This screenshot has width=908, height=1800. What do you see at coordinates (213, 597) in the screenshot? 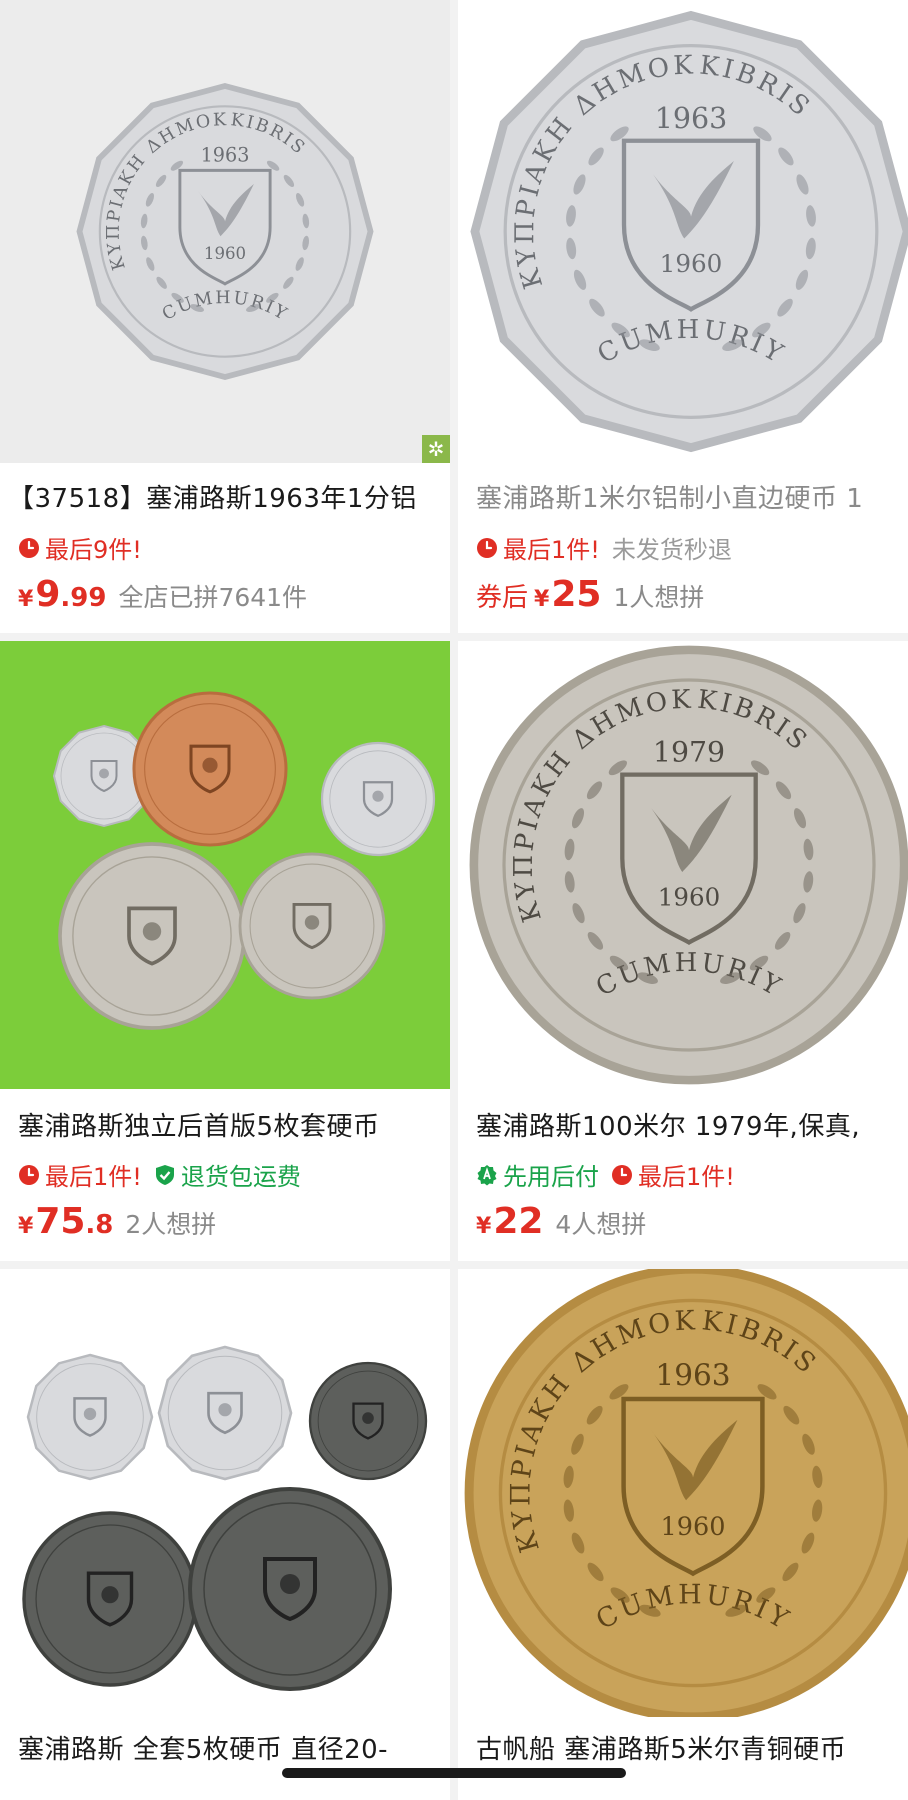
I see `sales-count: 全店已拼7641件` at bounding box center [213, 597].